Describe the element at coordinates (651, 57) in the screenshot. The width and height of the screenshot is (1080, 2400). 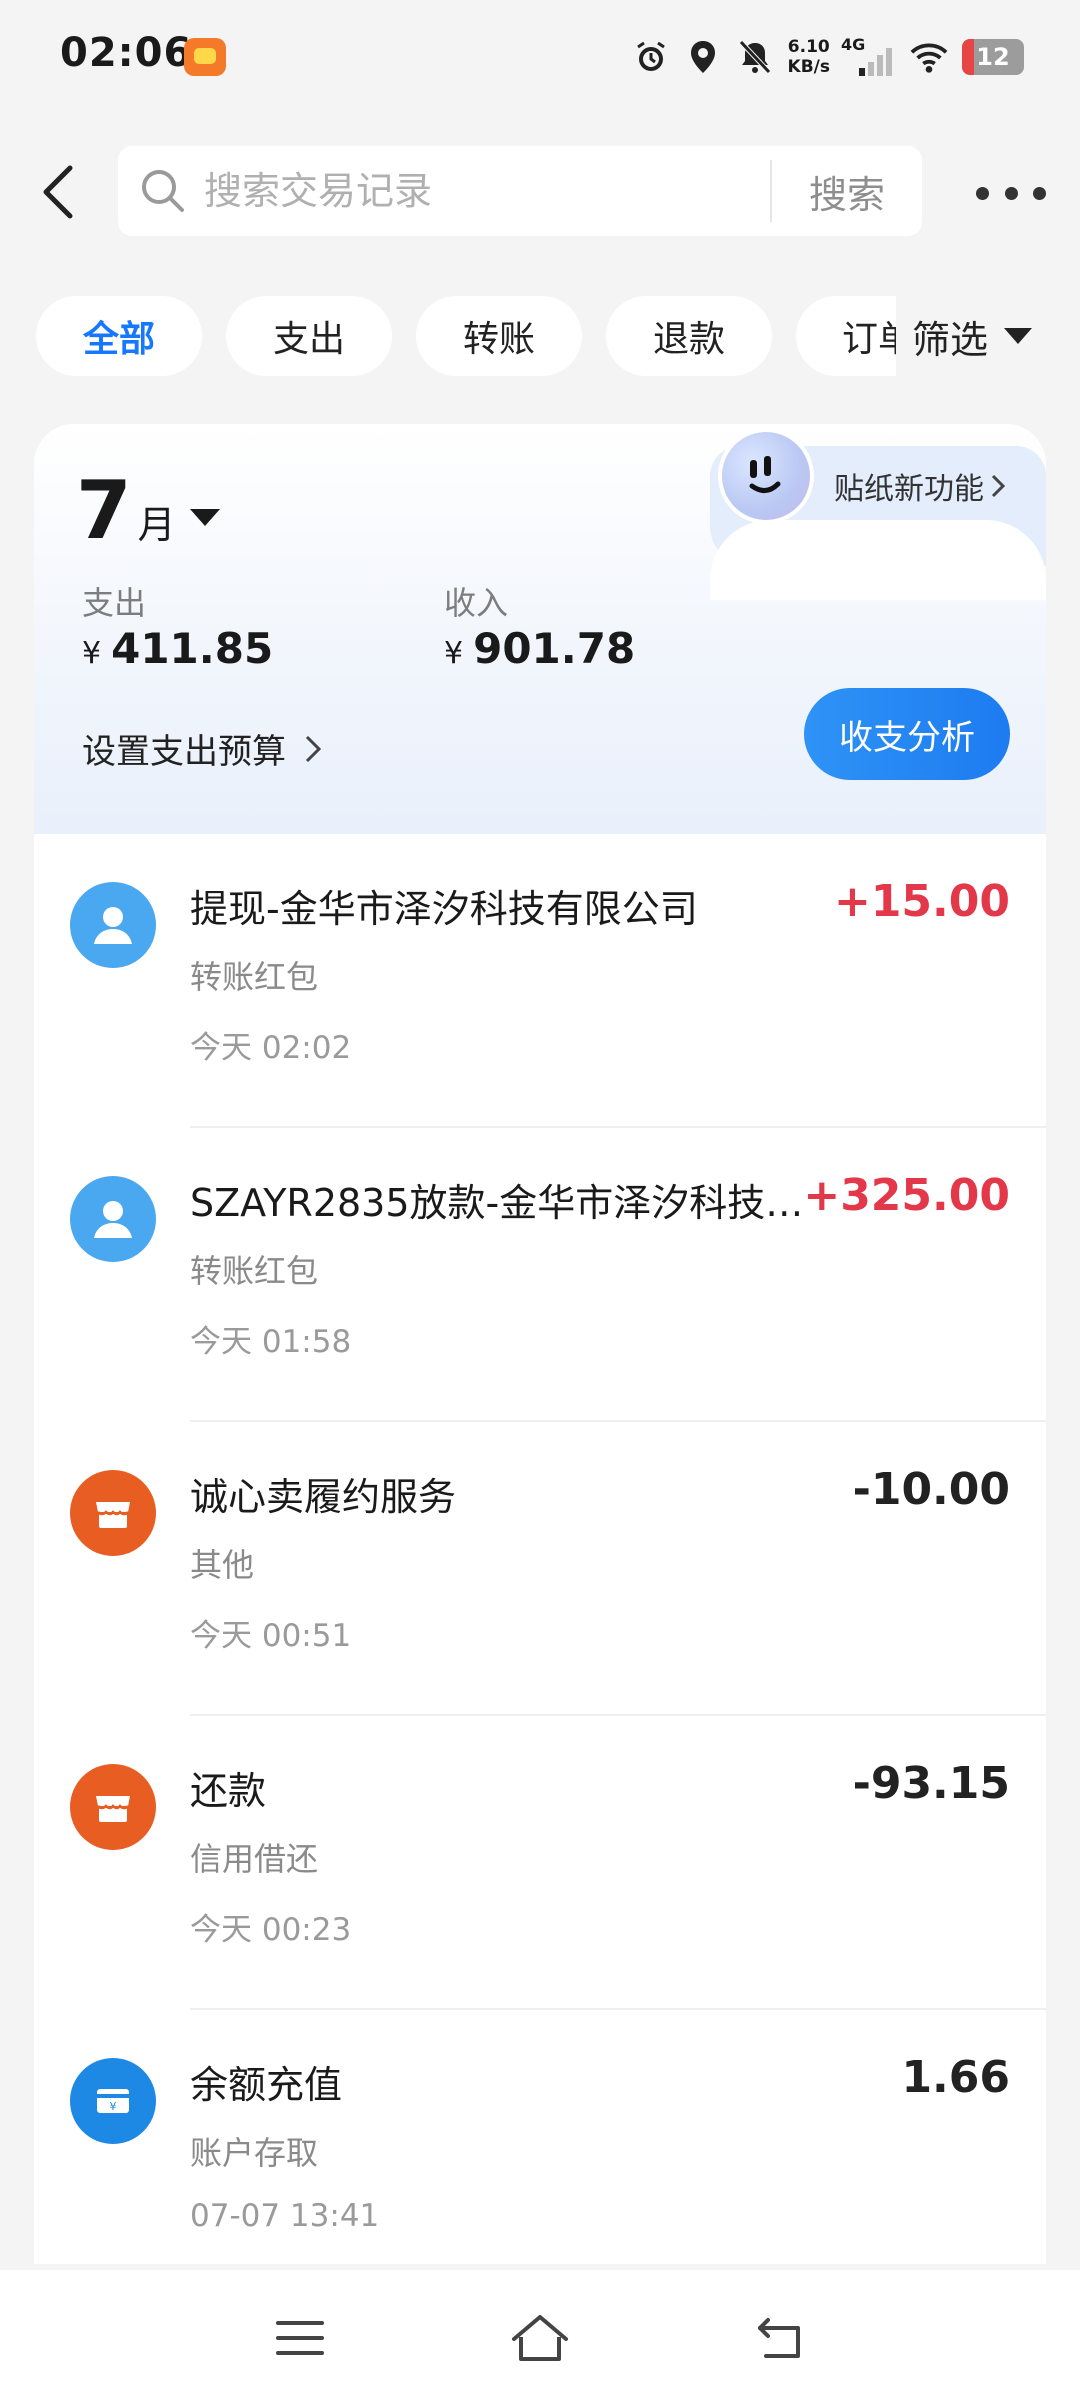
I see `alarm-icon` at that location.